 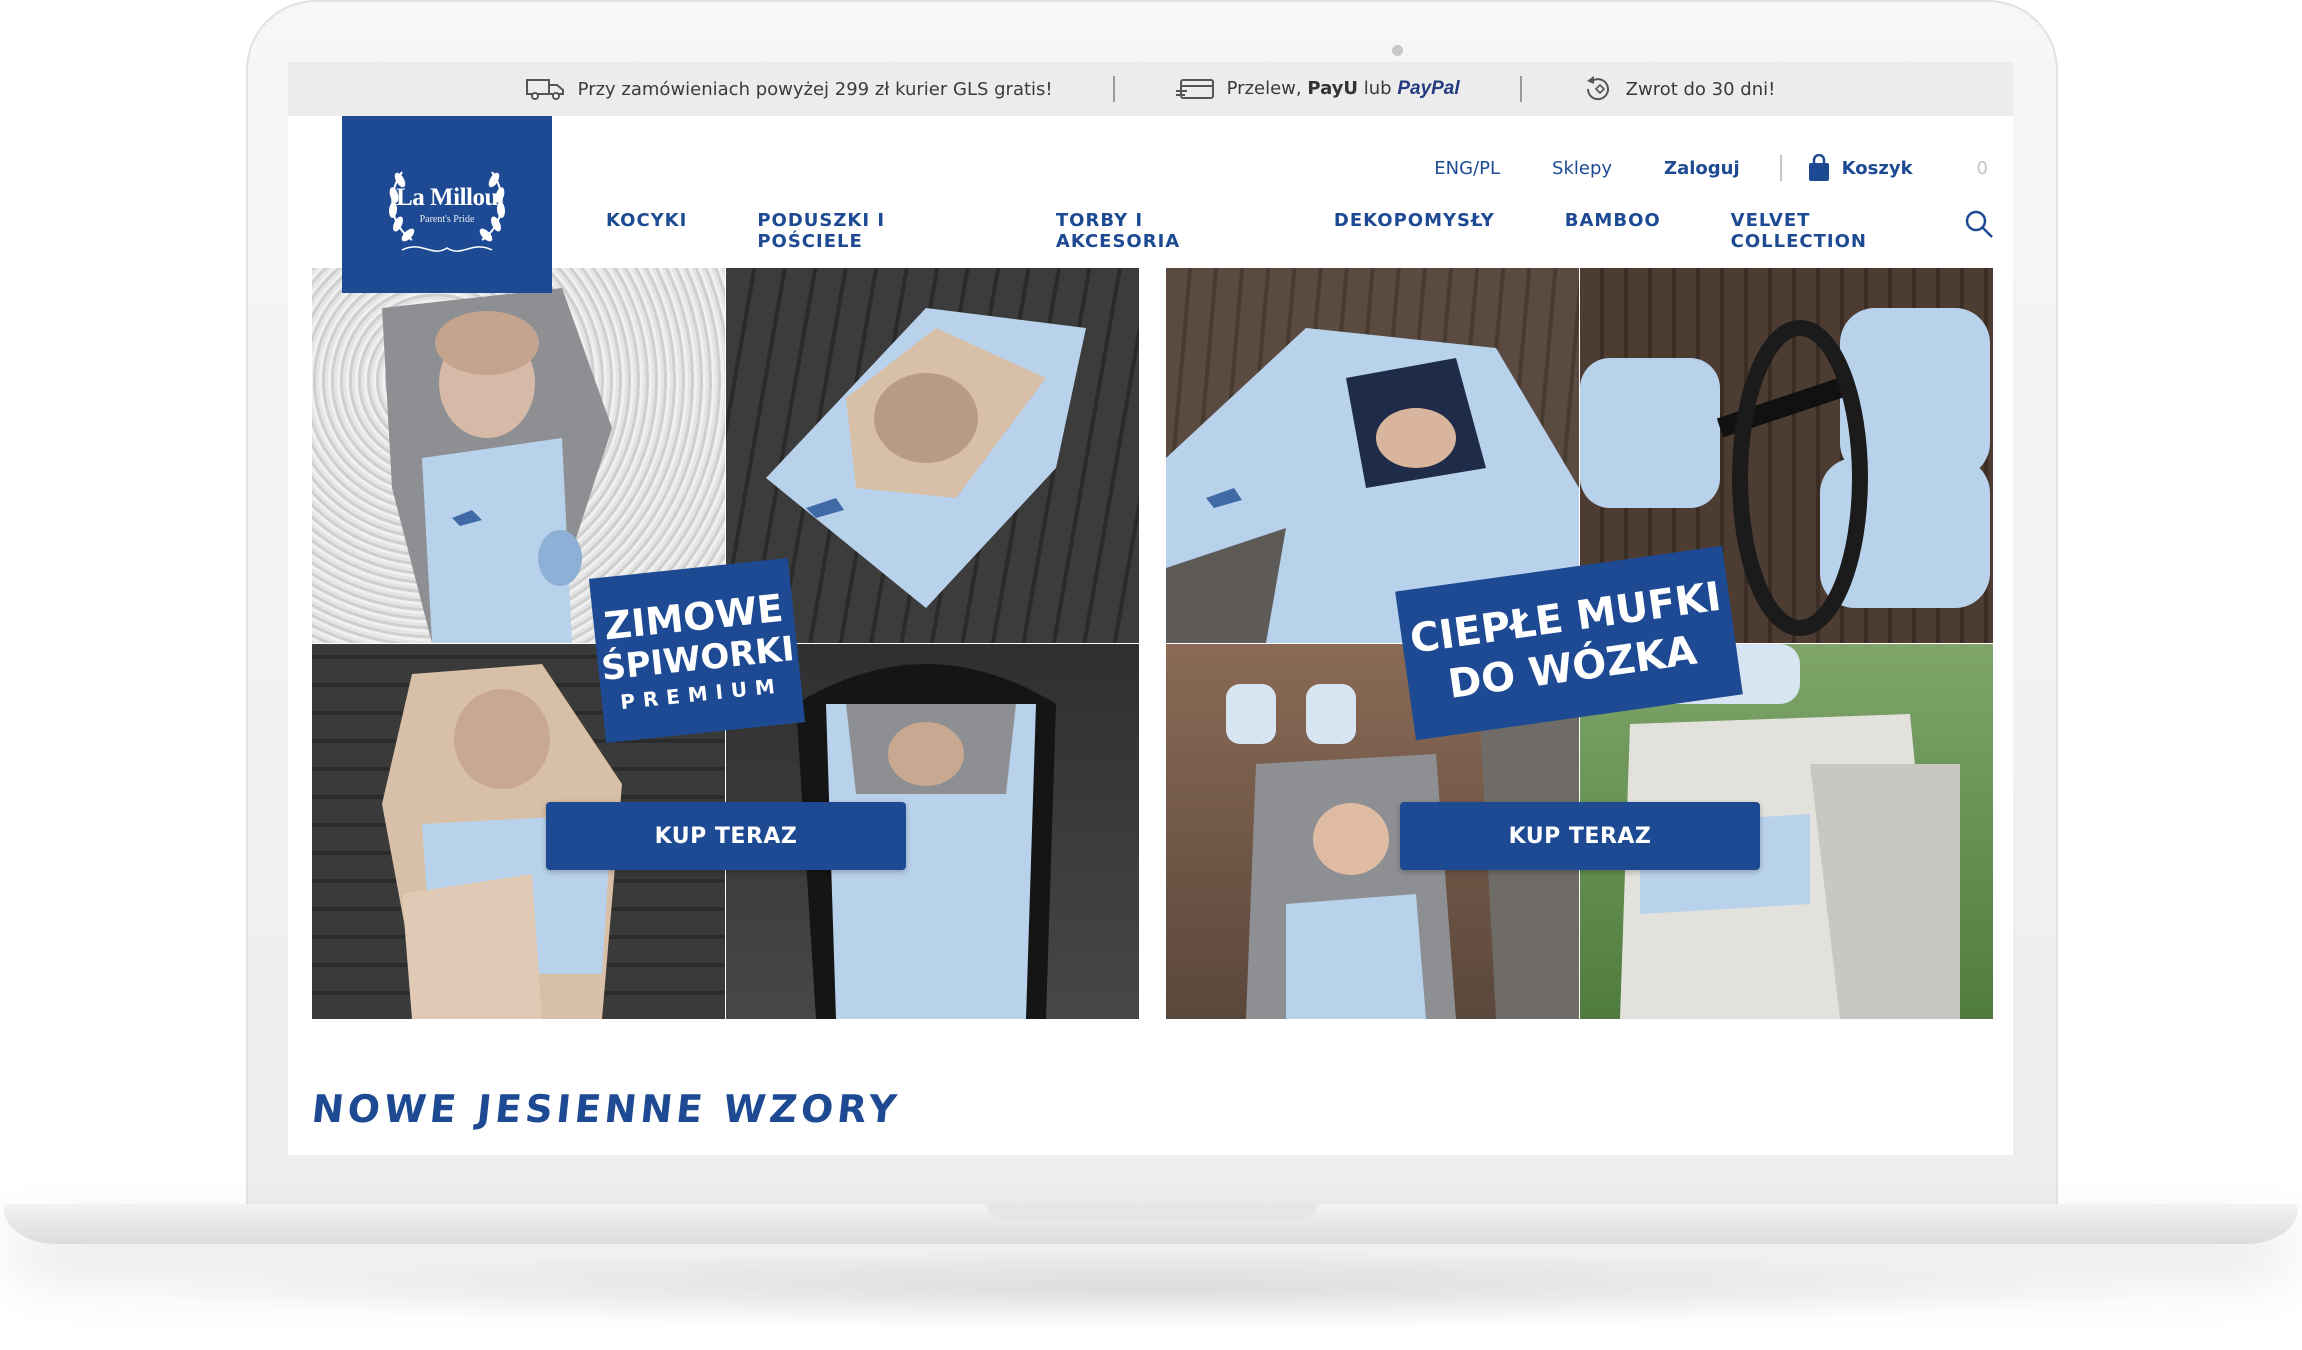 What do you see at coordinates (1151, 1224) in the screenshot?
I see `laptop-base` at bounding box center [1151, 1224].